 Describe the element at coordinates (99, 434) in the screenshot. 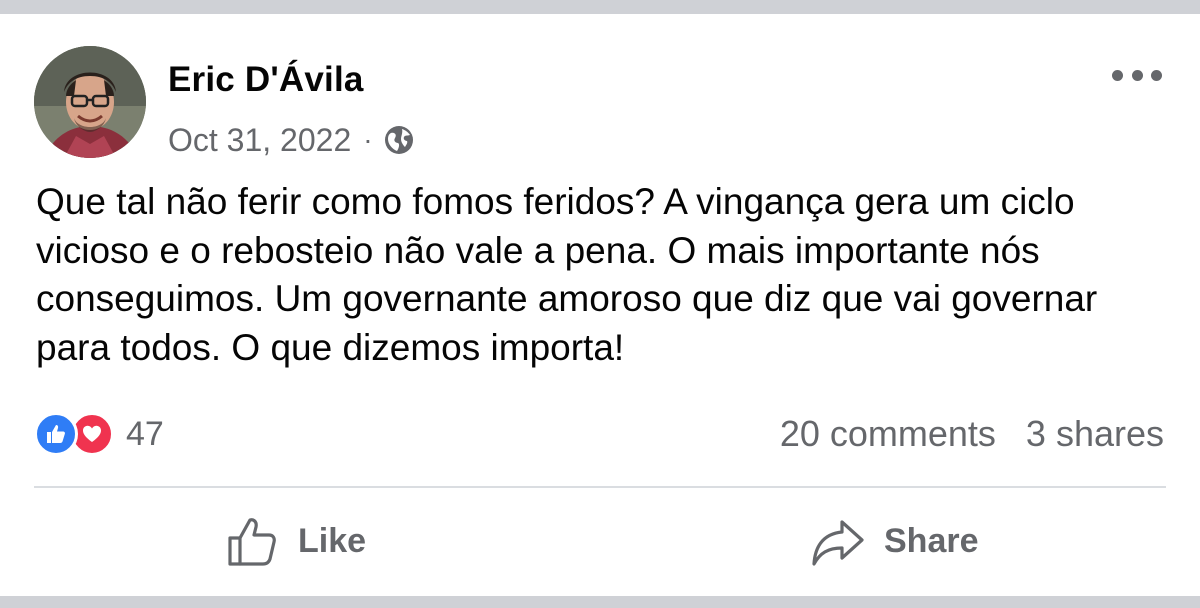

I see `reactions-summary: 47` at that location.